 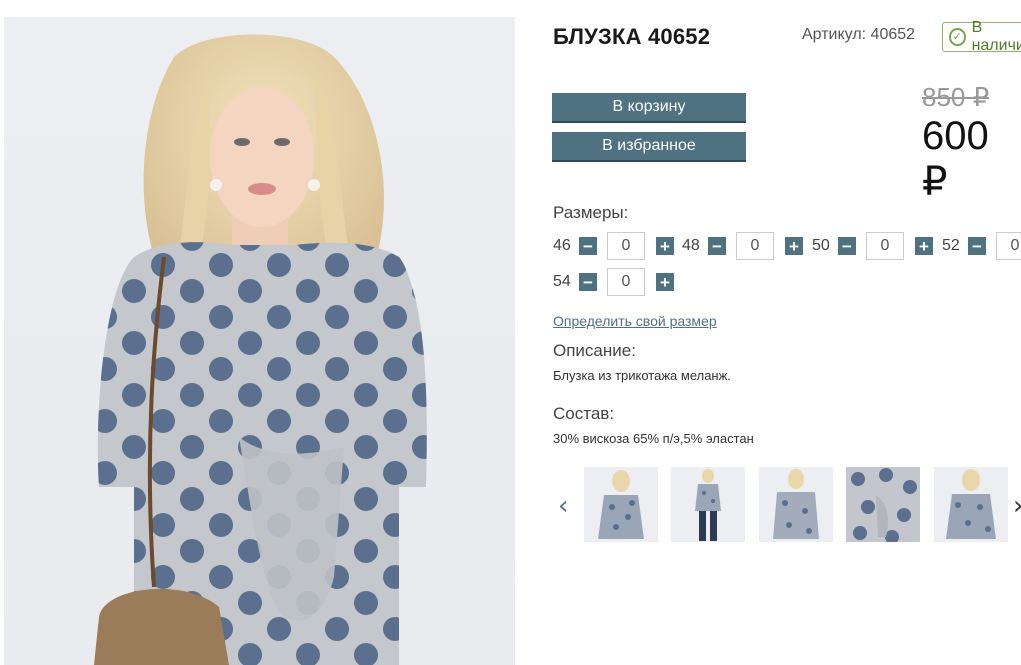 What do you see at coordinates (562, 281) in the screenshot?
I see `size-value: 54` at bounding box center [562, 281].